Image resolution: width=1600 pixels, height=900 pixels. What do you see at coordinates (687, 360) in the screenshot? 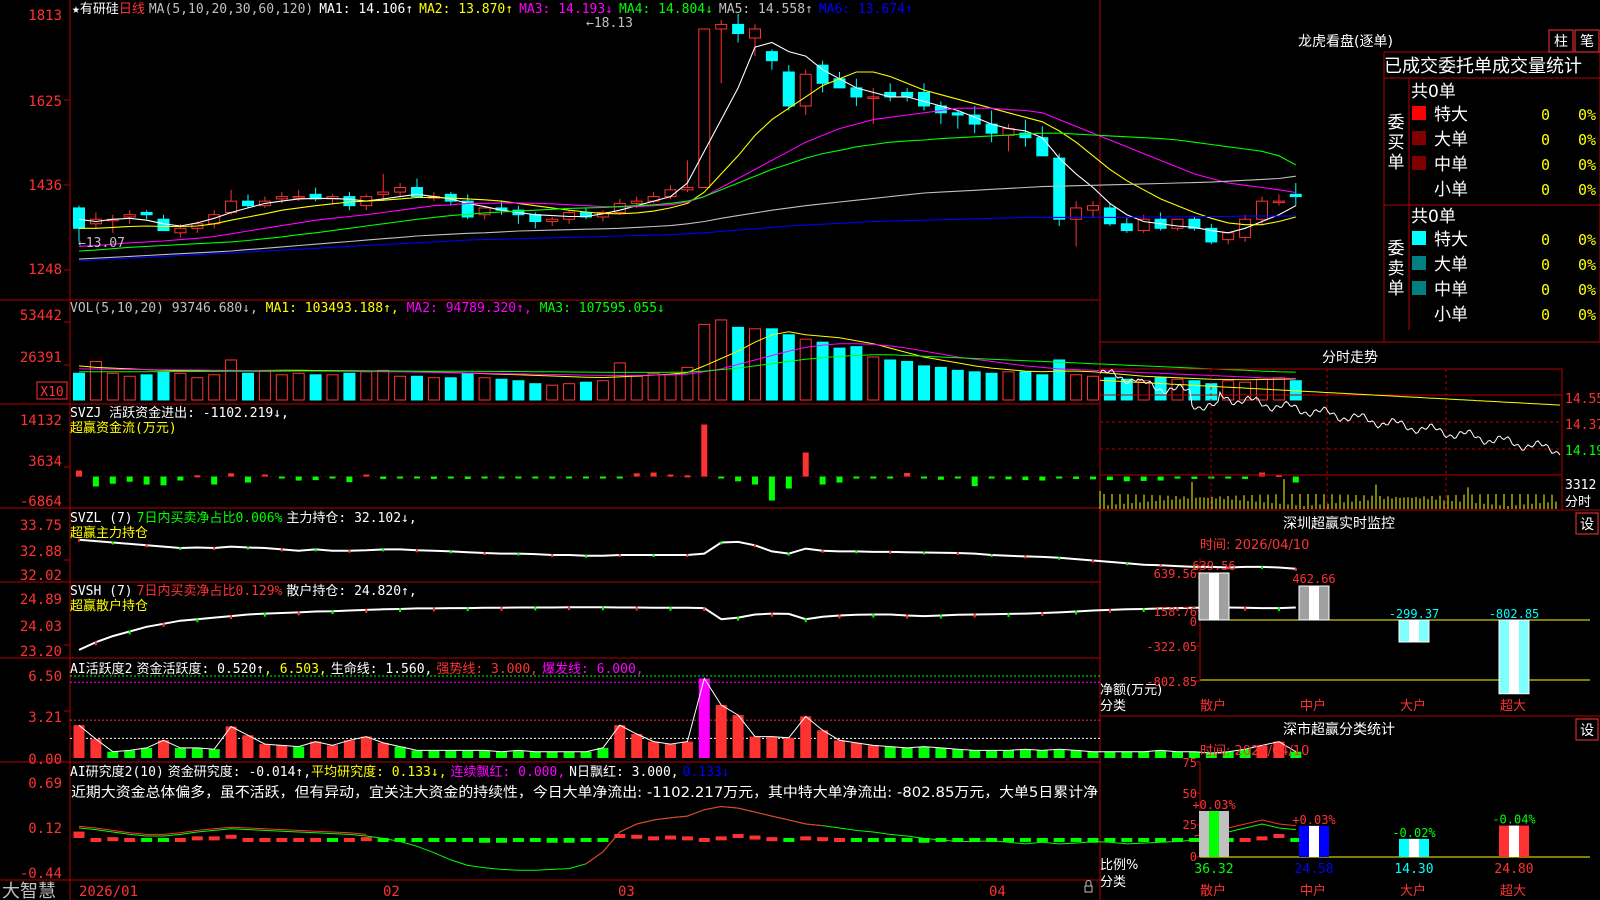
I see `volume-bars` at bounding box center [687, 360].